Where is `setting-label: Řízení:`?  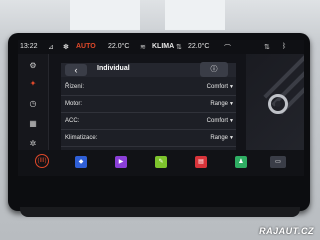
setting-label: Řízení: is located at coordinates (75, 87).